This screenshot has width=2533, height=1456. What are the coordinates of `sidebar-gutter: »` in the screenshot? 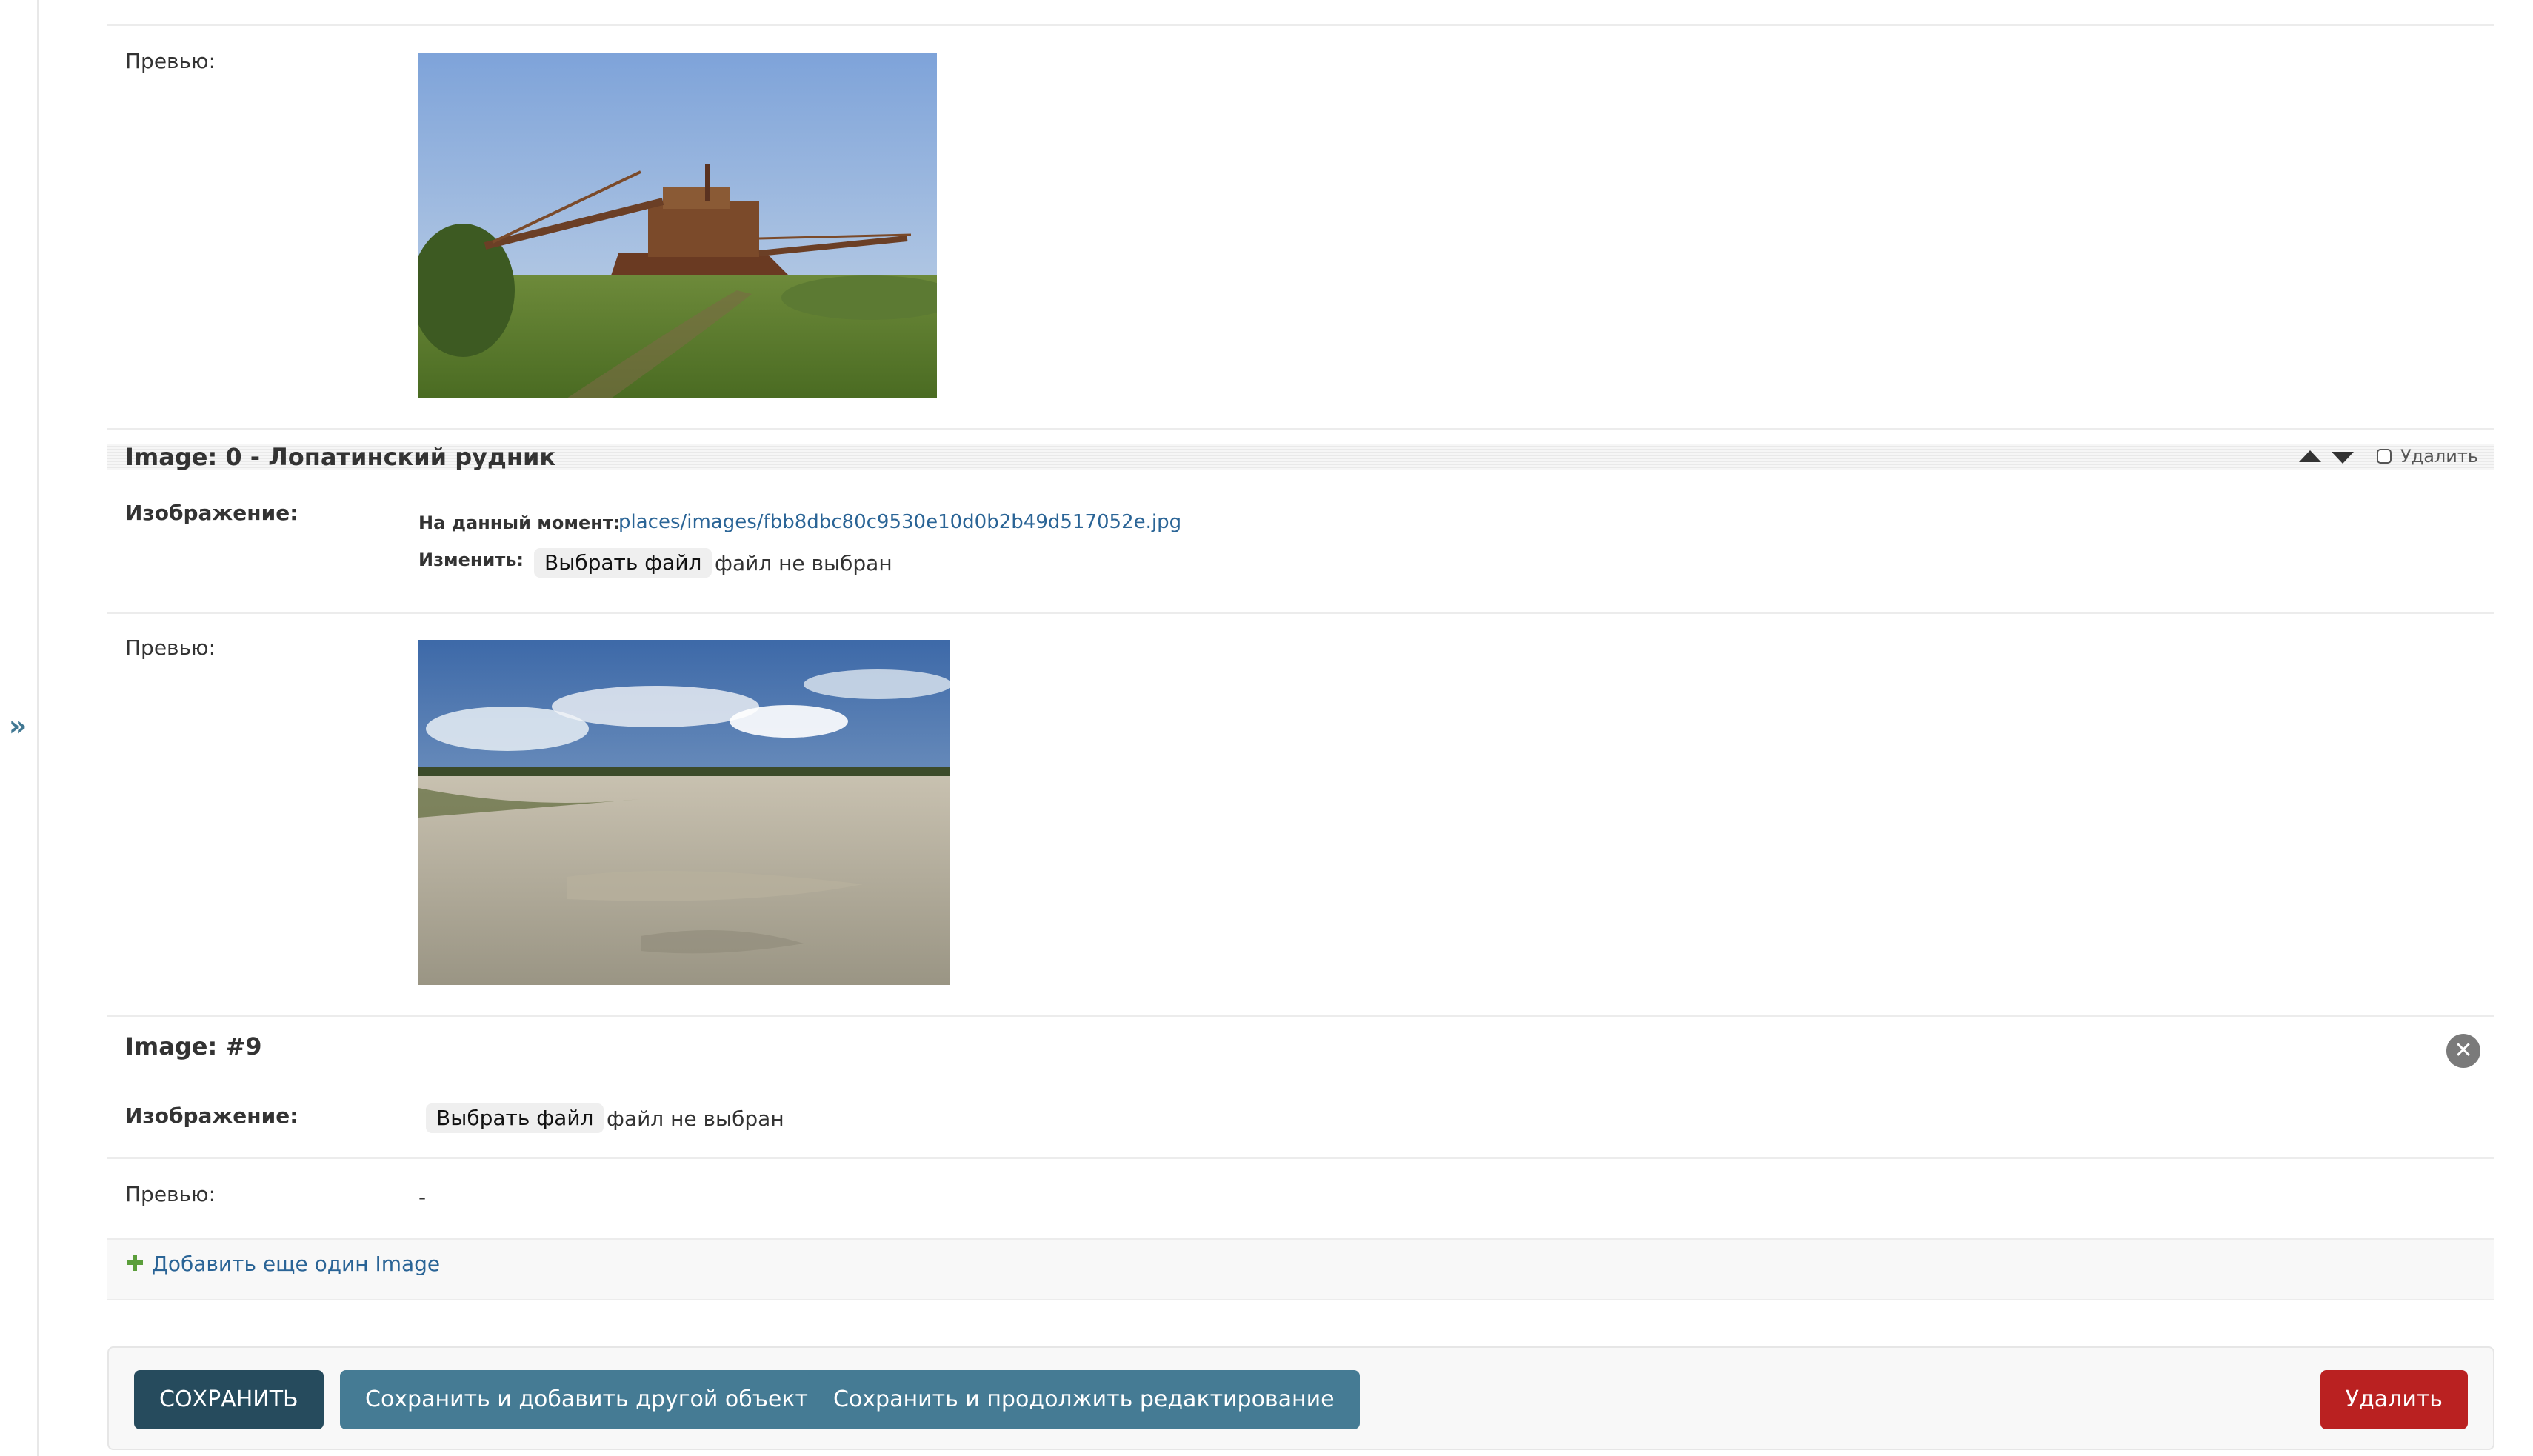 It's located at (19, 728).